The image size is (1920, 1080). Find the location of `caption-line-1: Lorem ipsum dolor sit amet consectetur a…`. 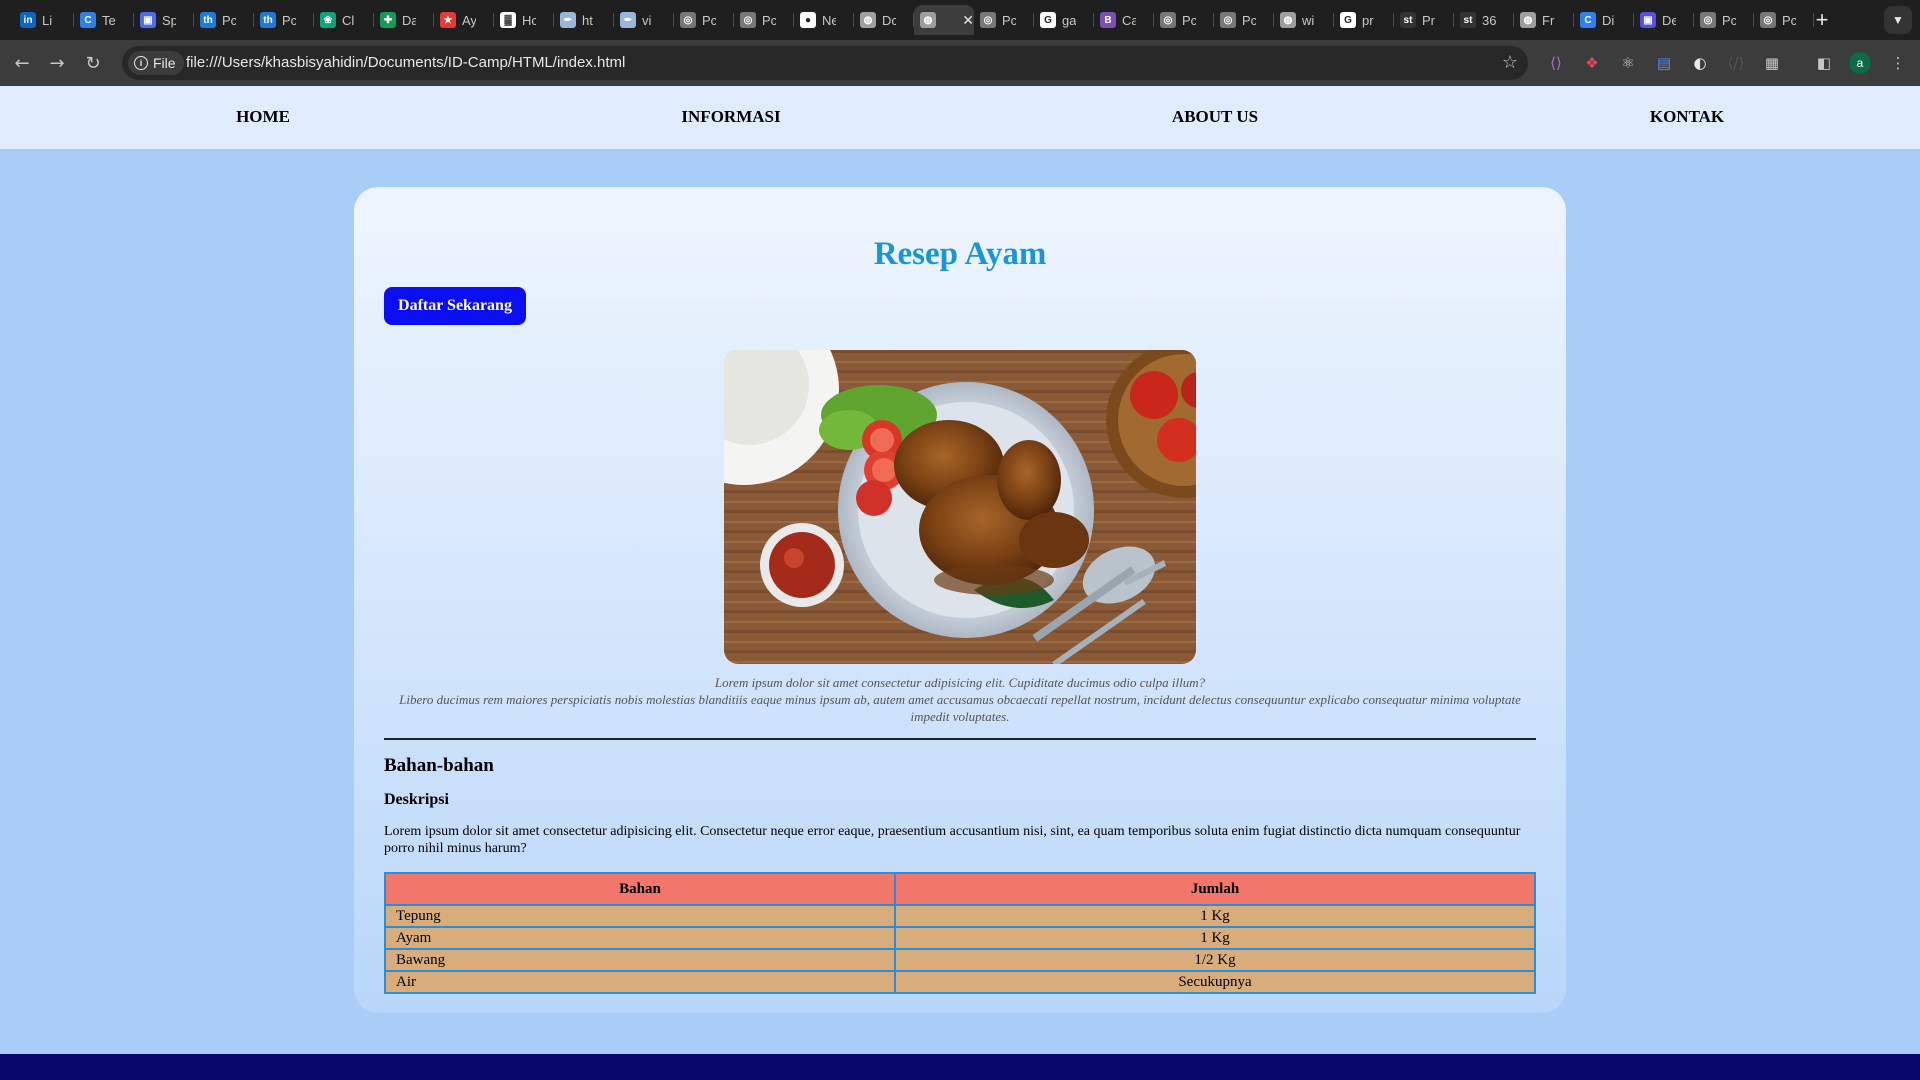

caption-line-1: Lorem ipsum dolor sit amet consectetur a… is located at coordinates (960, 682).